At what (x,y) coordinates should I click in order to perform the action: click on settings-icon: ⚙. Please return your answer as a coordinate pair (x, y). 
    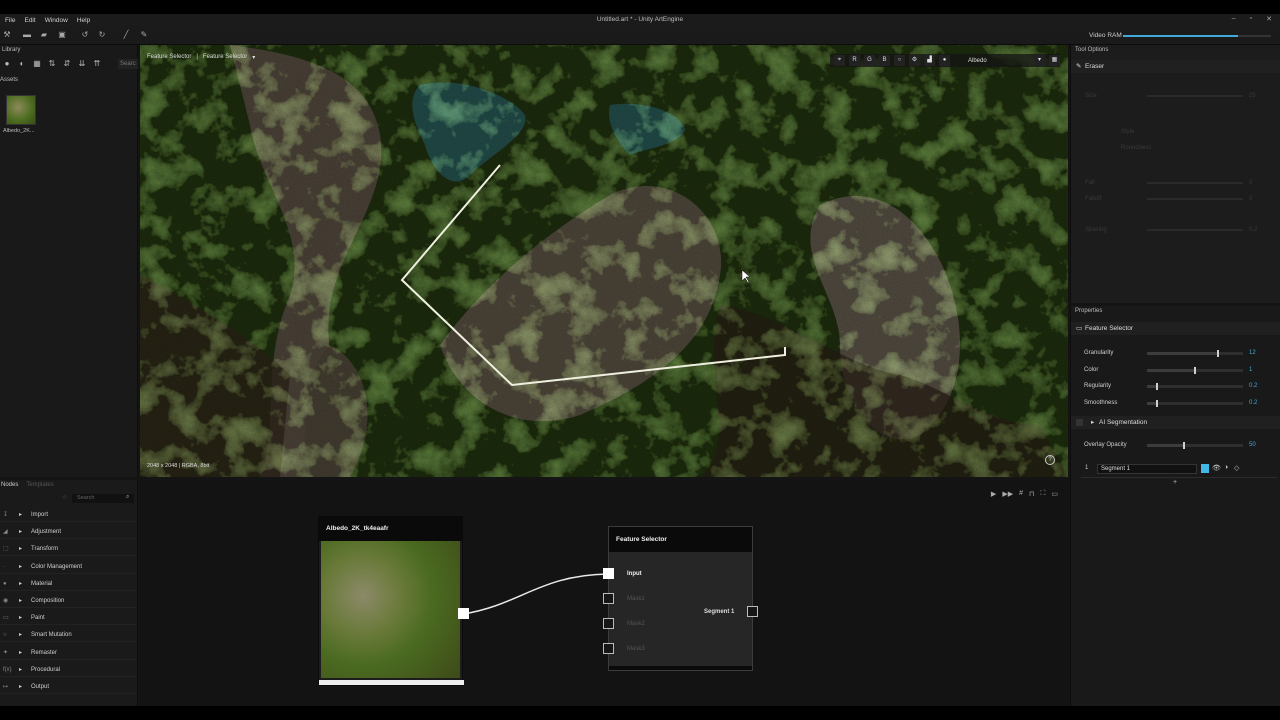
    Looking at the image, I should click on (914, 60).